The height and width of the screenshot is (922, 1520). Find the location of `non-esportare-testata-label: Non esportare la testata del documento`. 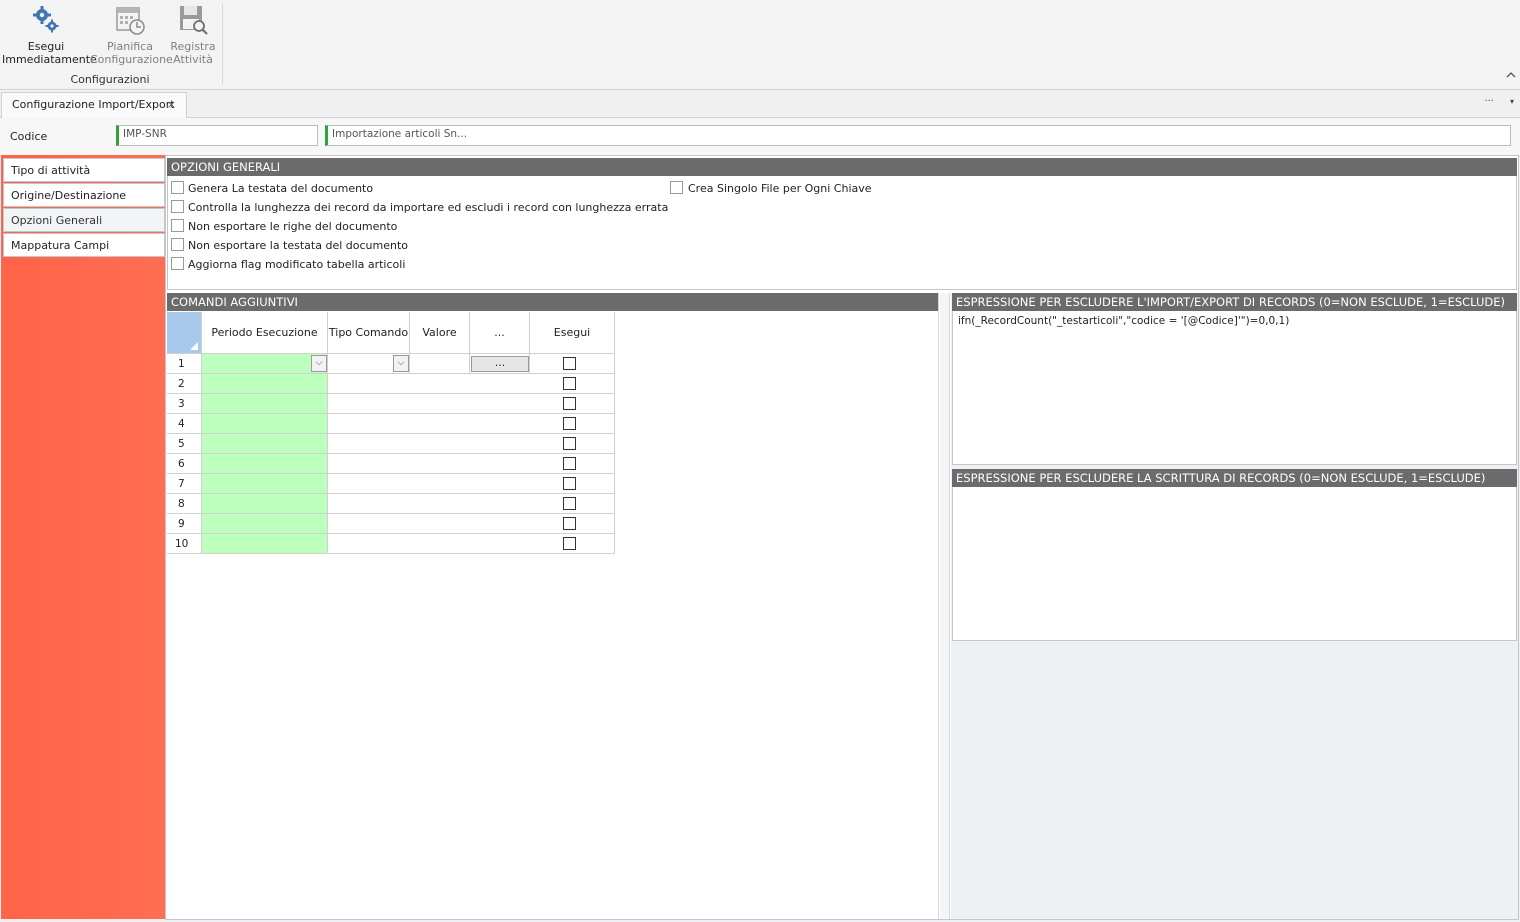

non-esportare-testata-label: Non esportare la testata del documento is located at coordinates (298, 245).